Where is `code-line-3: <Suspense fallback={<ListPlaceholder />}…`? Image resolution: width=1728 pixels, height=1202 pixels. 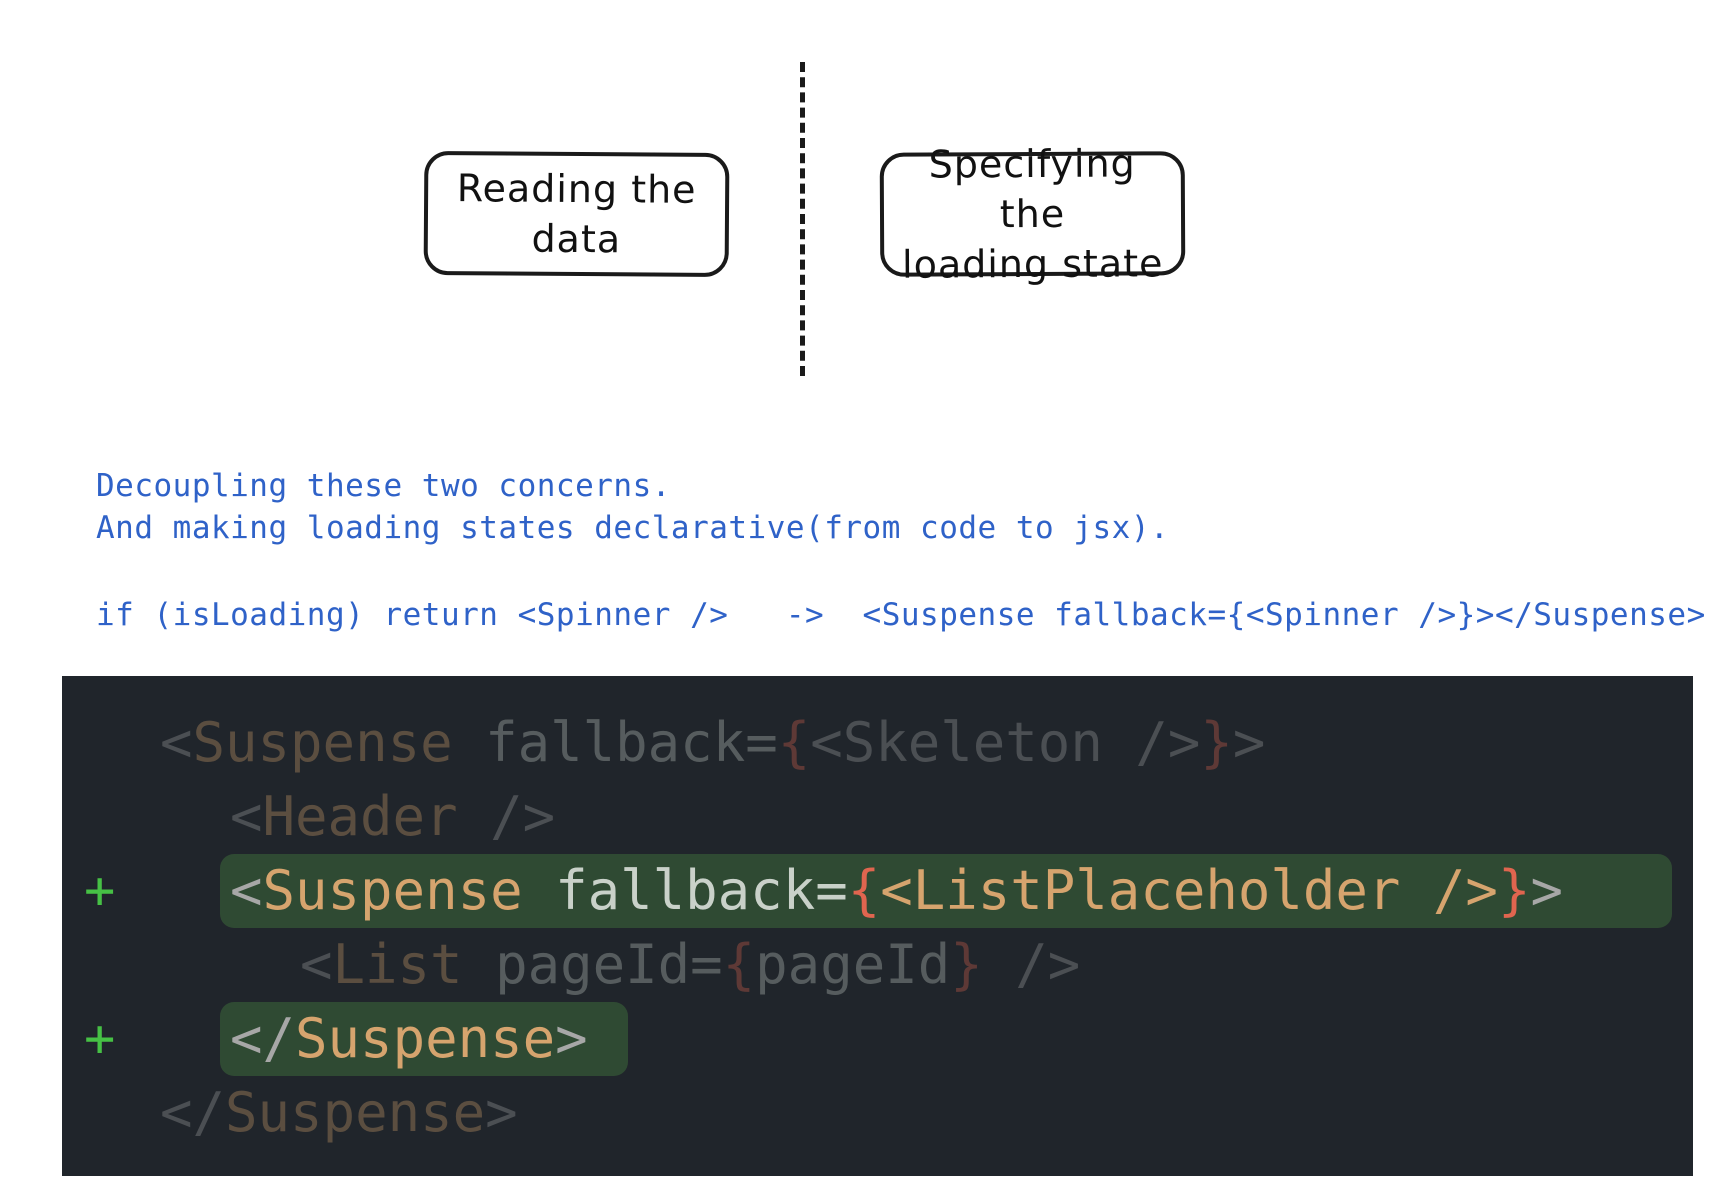
code-line-3: <Suspense fallback={<ListPlaceholder />}… is located at coordinates (896, 890).